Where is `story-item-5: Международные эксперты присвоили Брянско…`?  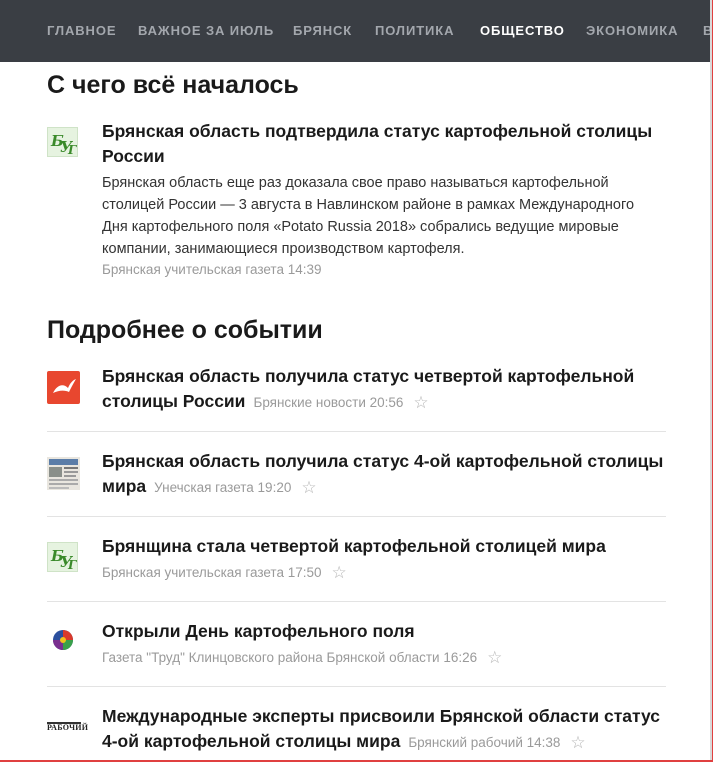
story-item-5: Международные эксперты присвоили Брянско… is located at coordinates (384, 729).